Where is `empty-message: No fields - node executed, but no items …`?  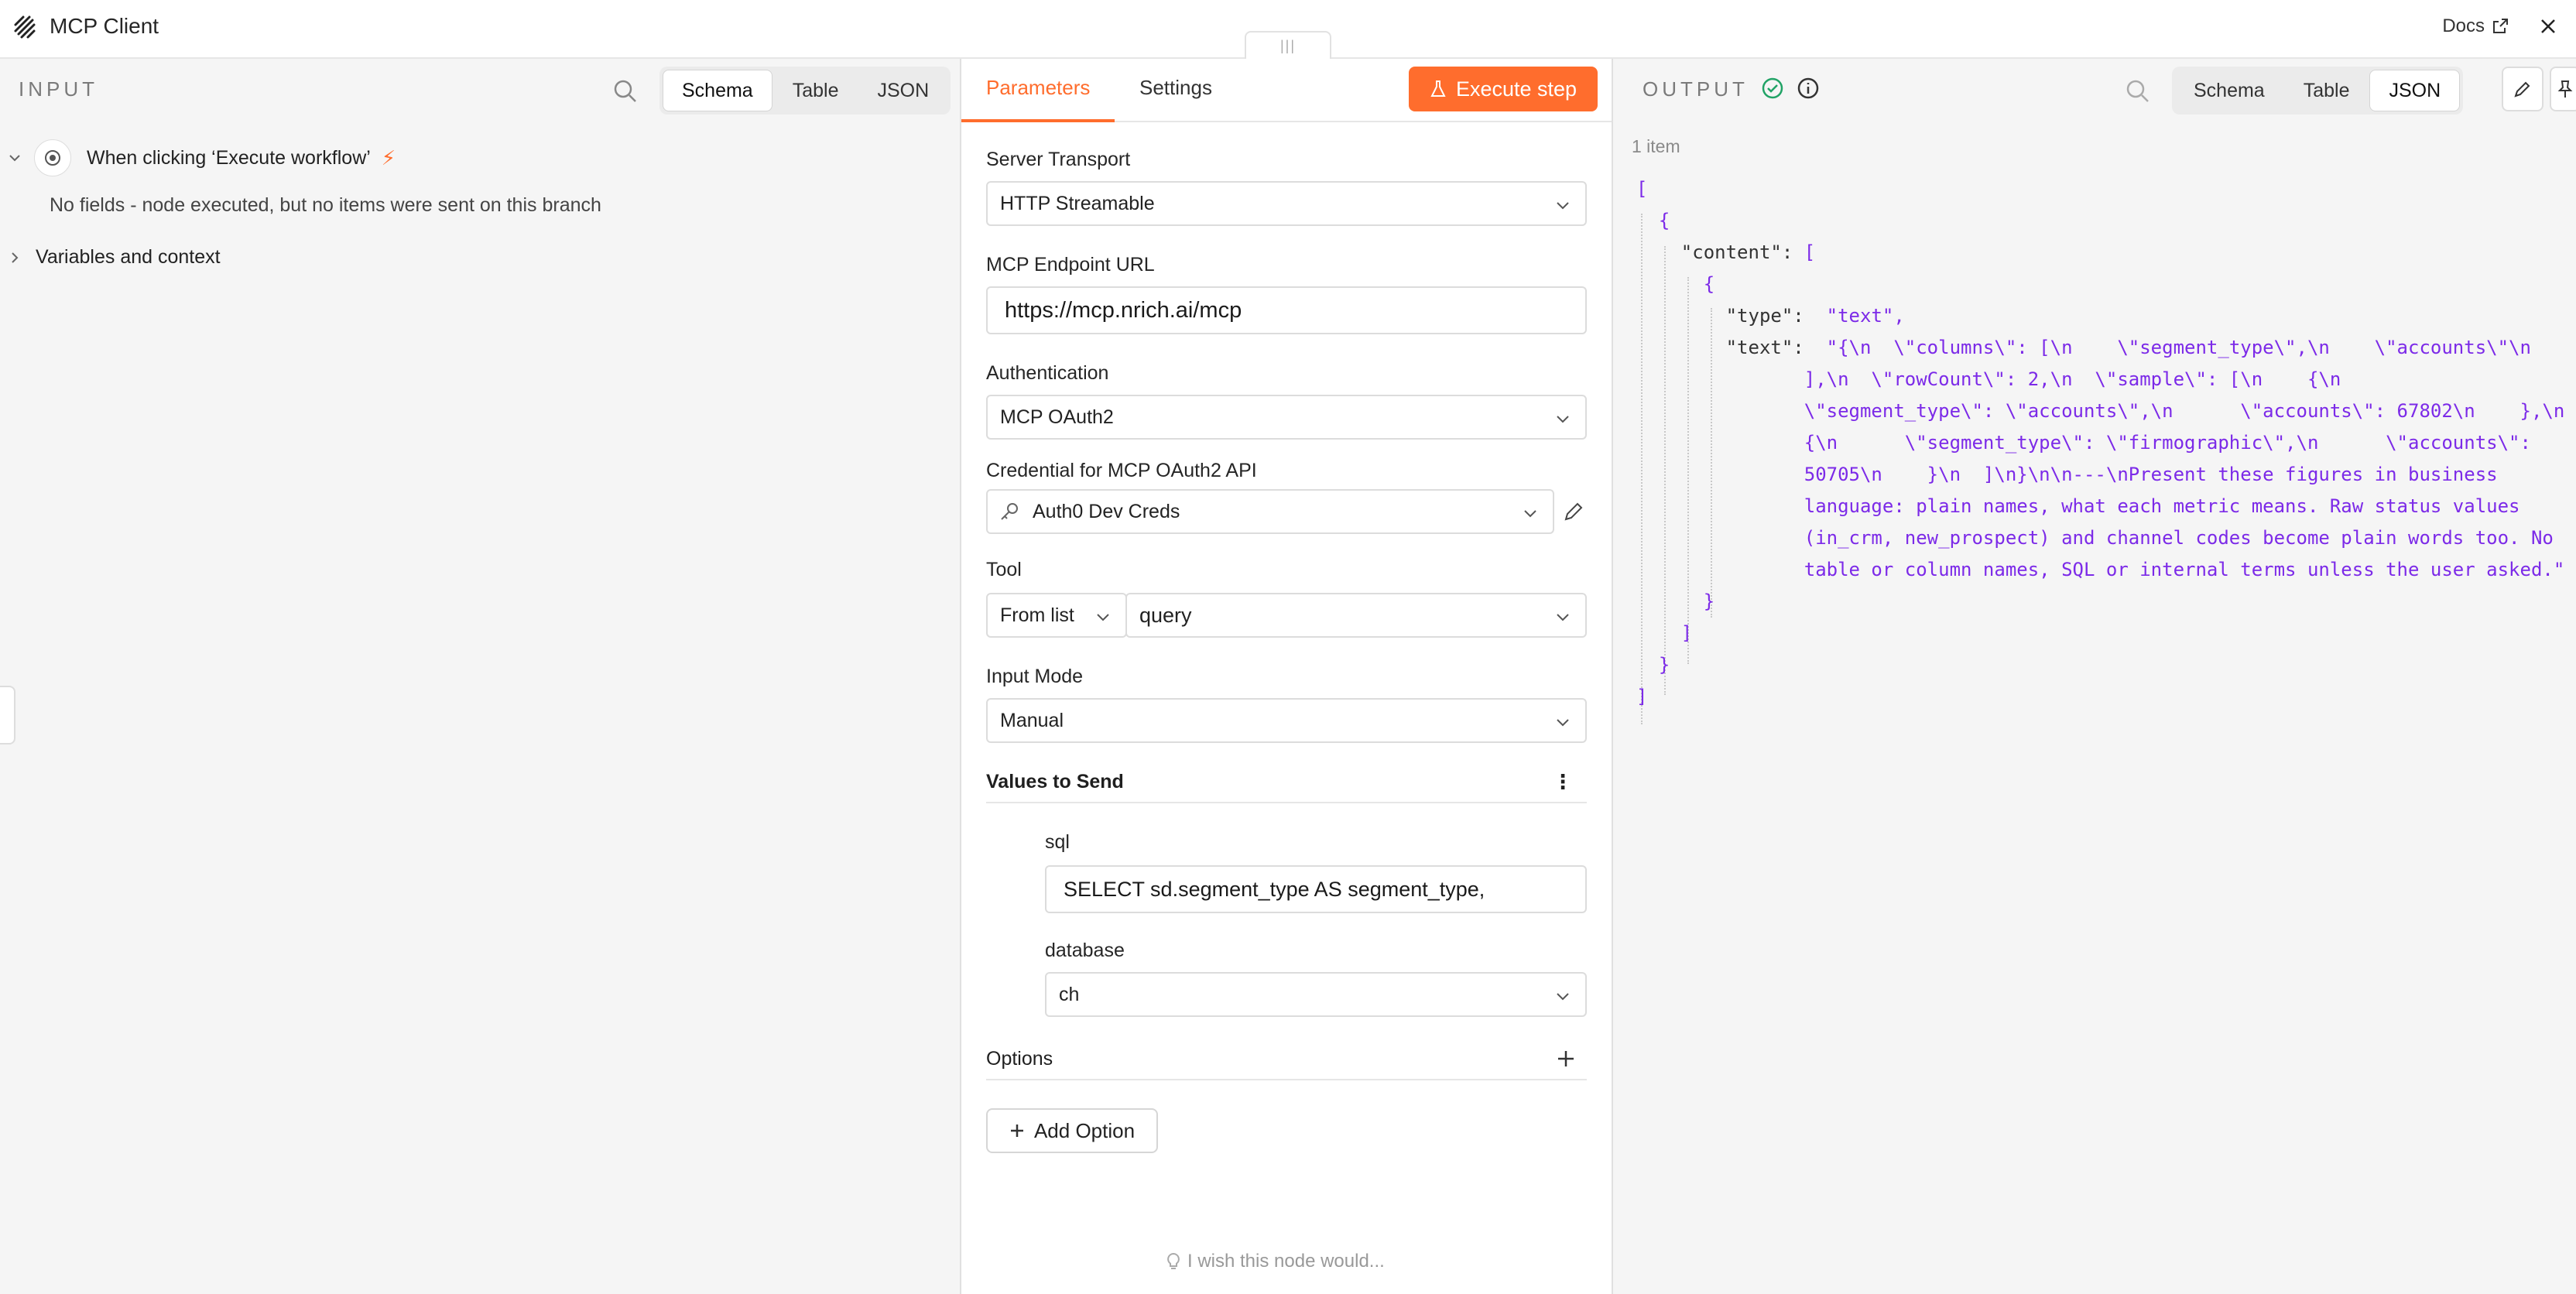 empty-message: No fields - node executed, but no items … is located at coordinates (325, 205).